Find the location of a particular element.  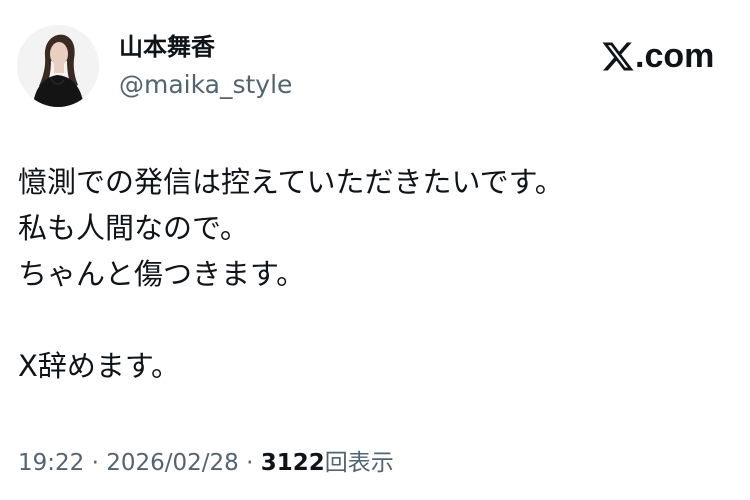

brand-label: .com is located at coordinates (675, 56).